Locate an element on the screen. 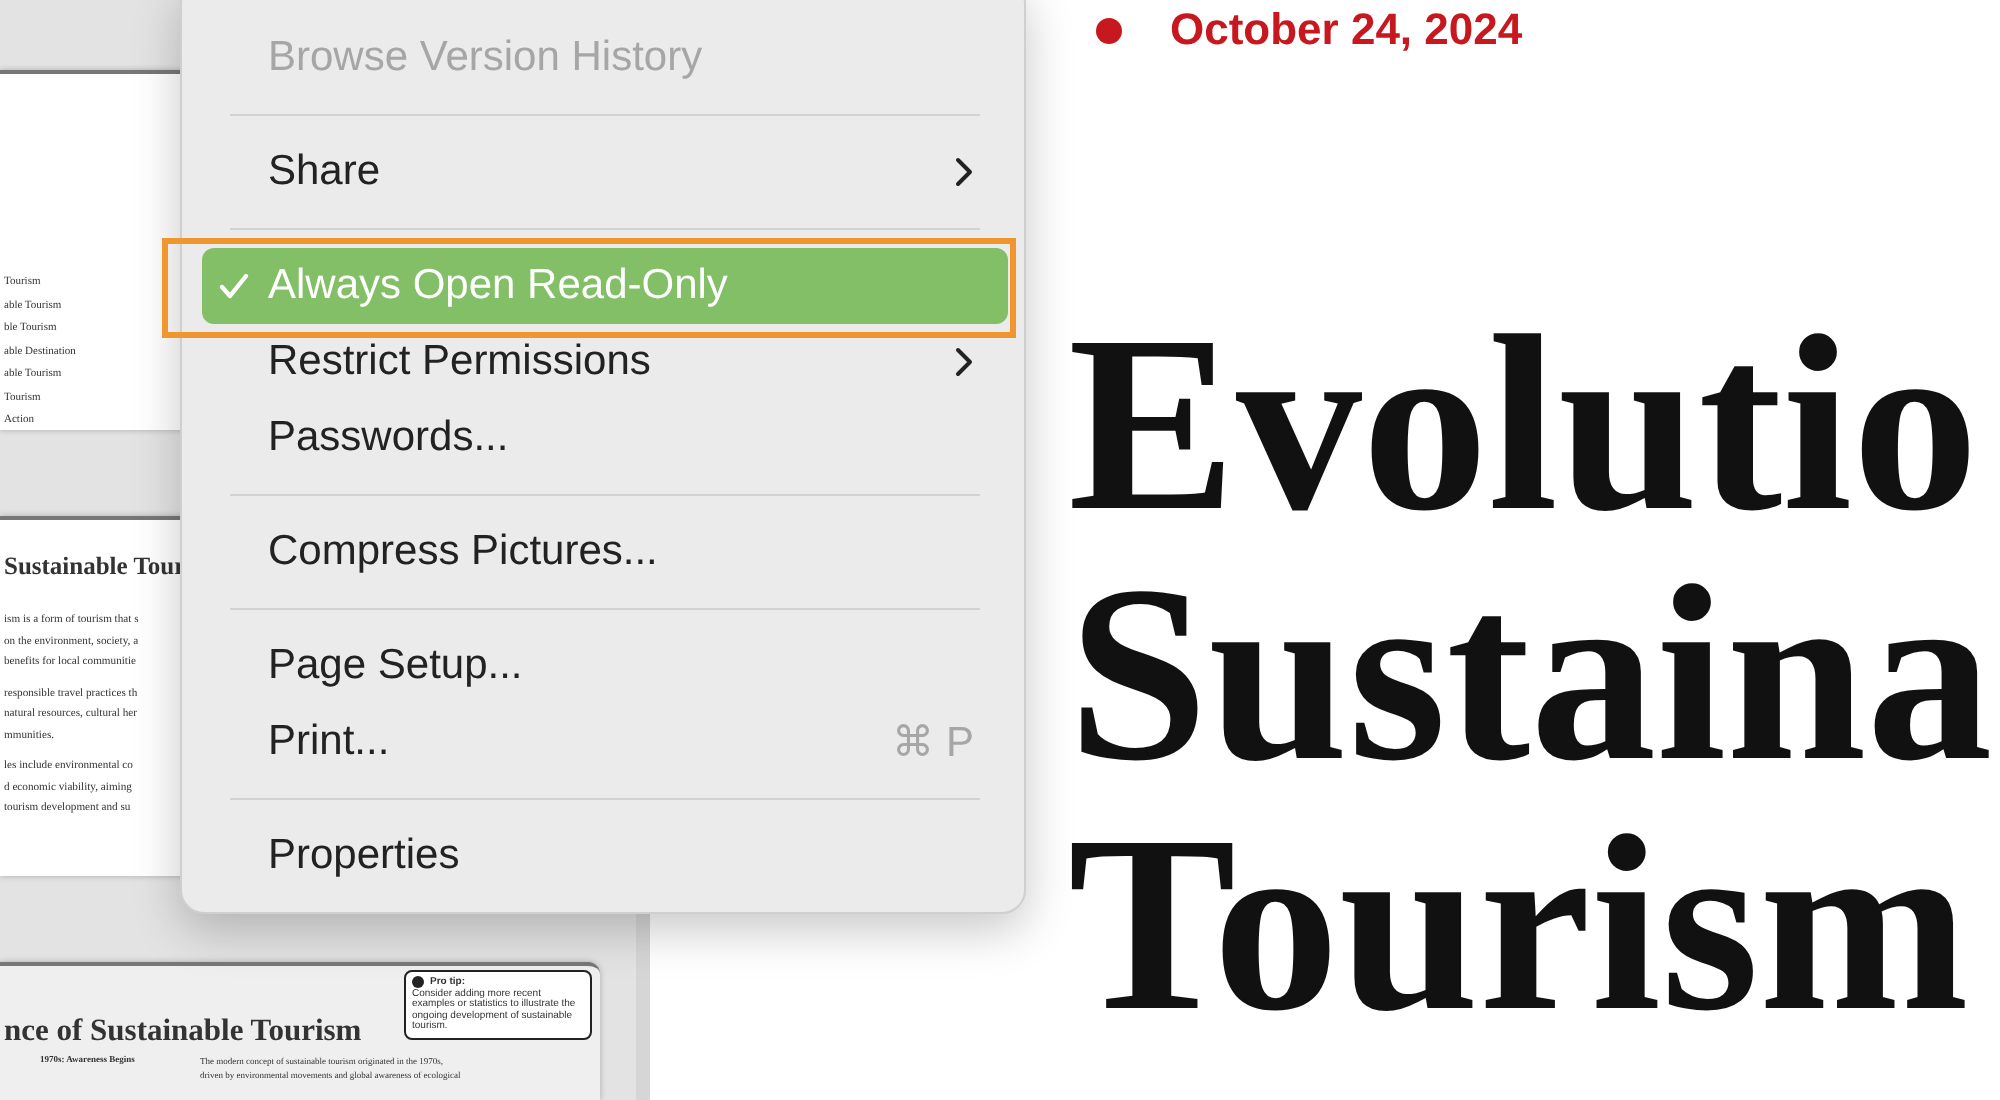  menu-item: Properties is located at coordinates (605, 856).